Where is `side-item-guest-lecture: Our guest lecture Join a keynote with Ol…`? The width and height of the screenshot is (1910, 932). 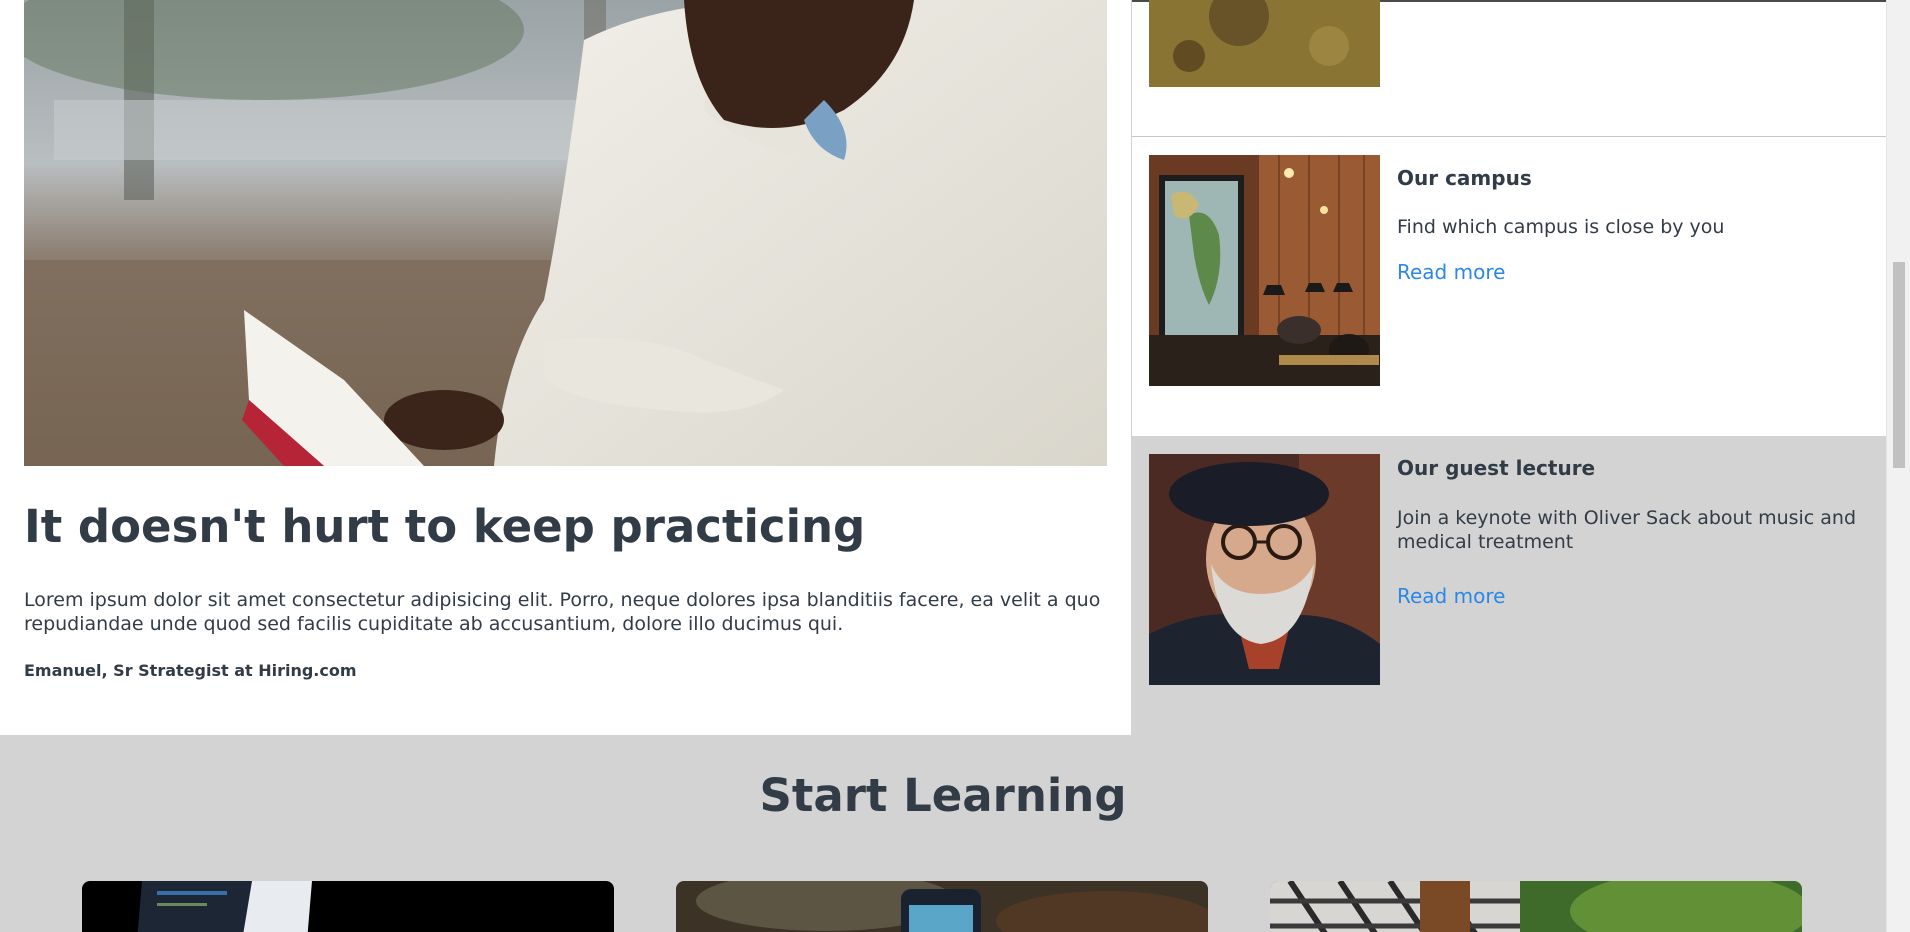 side-item-guest-lecture: Our guest lecture Join a keynote with Ol… is located at coordinates (1509, 585).